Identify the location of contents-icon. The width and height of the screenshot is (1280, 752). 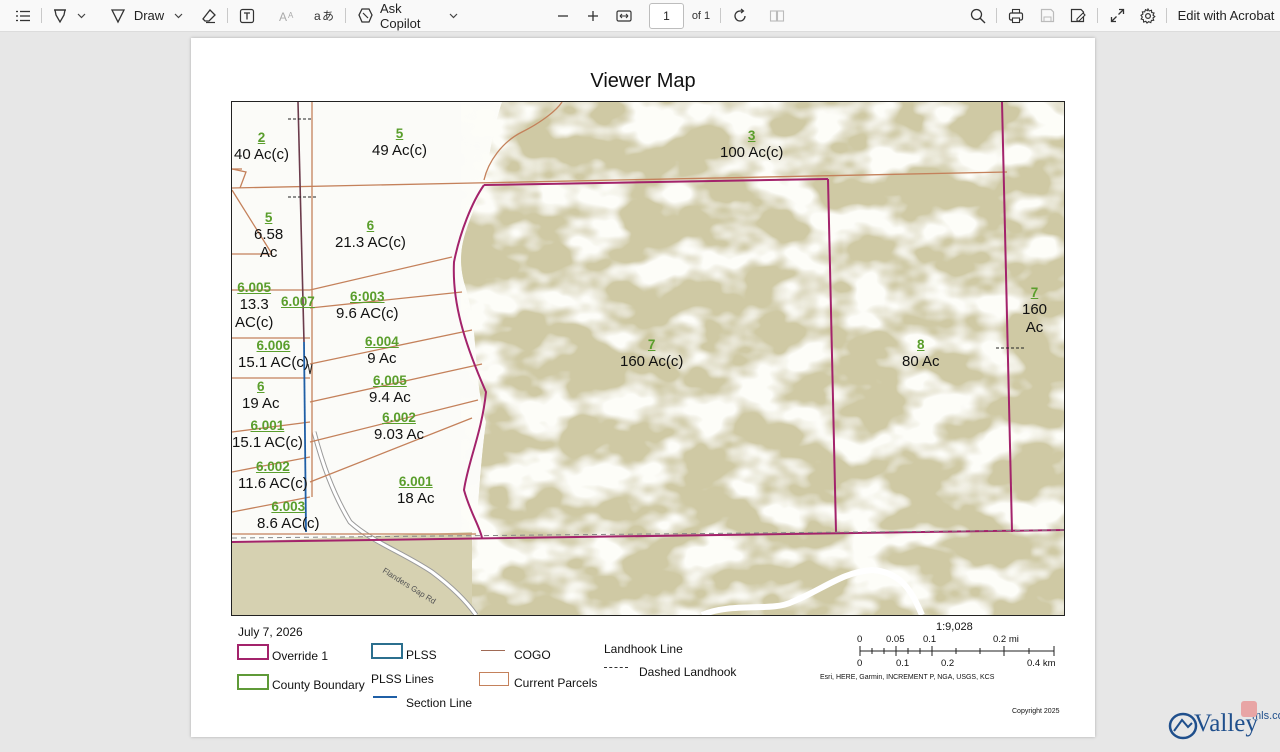
(23, 15).